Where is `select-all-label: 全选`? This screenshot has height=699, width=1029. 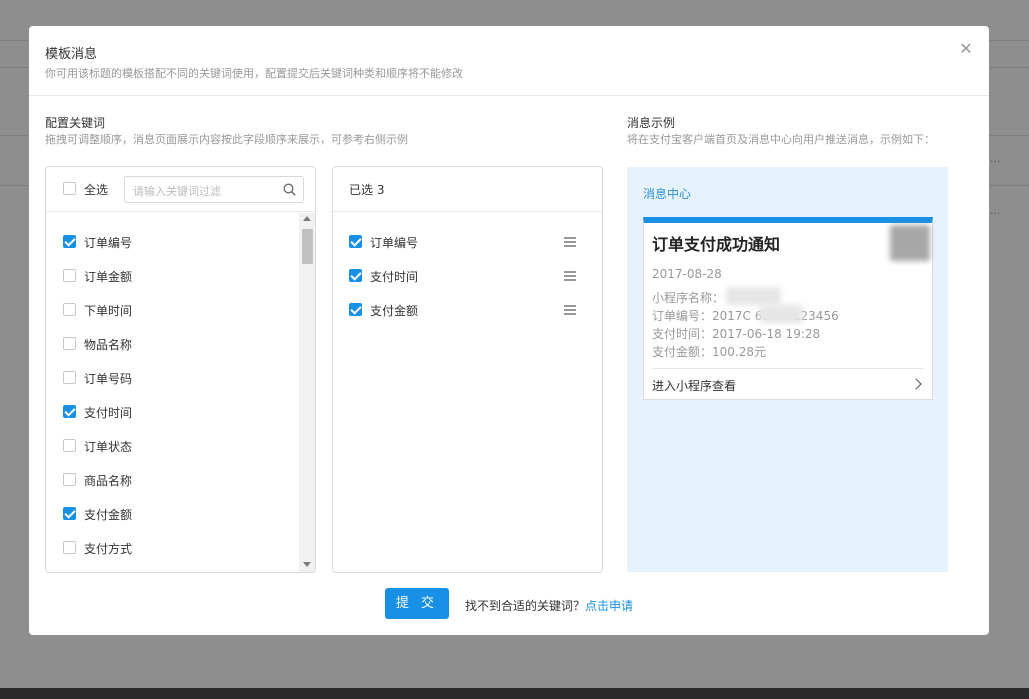
select-all-label: 全选 is located at coordinates (96, 190).